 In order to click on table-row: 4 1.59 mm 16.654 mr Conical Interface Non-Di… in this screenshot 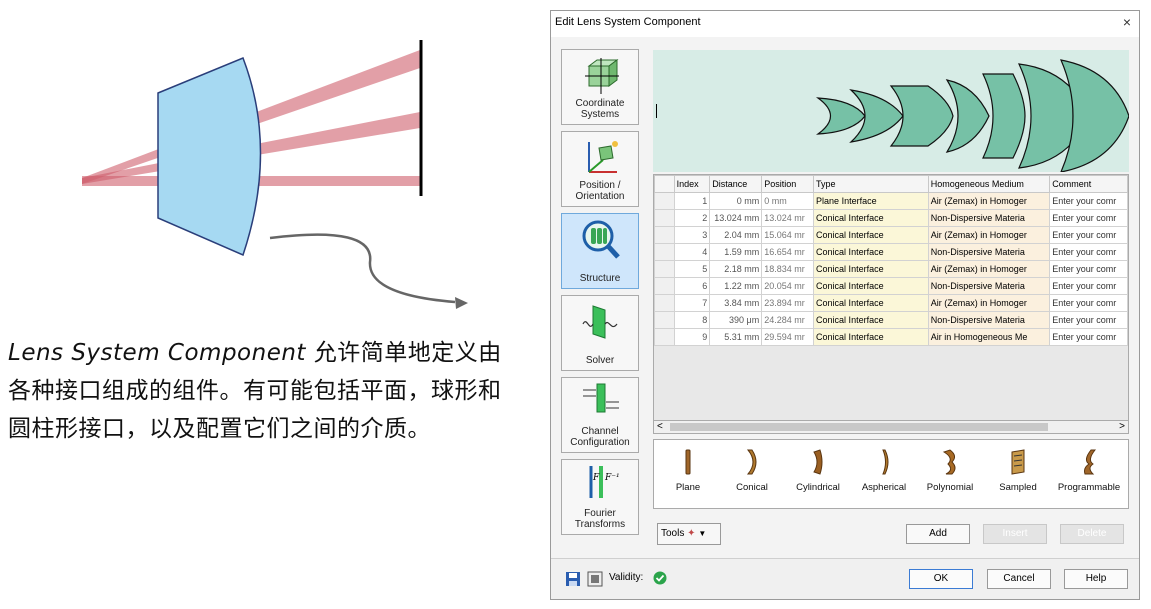, I will do `click(891, 252)`.